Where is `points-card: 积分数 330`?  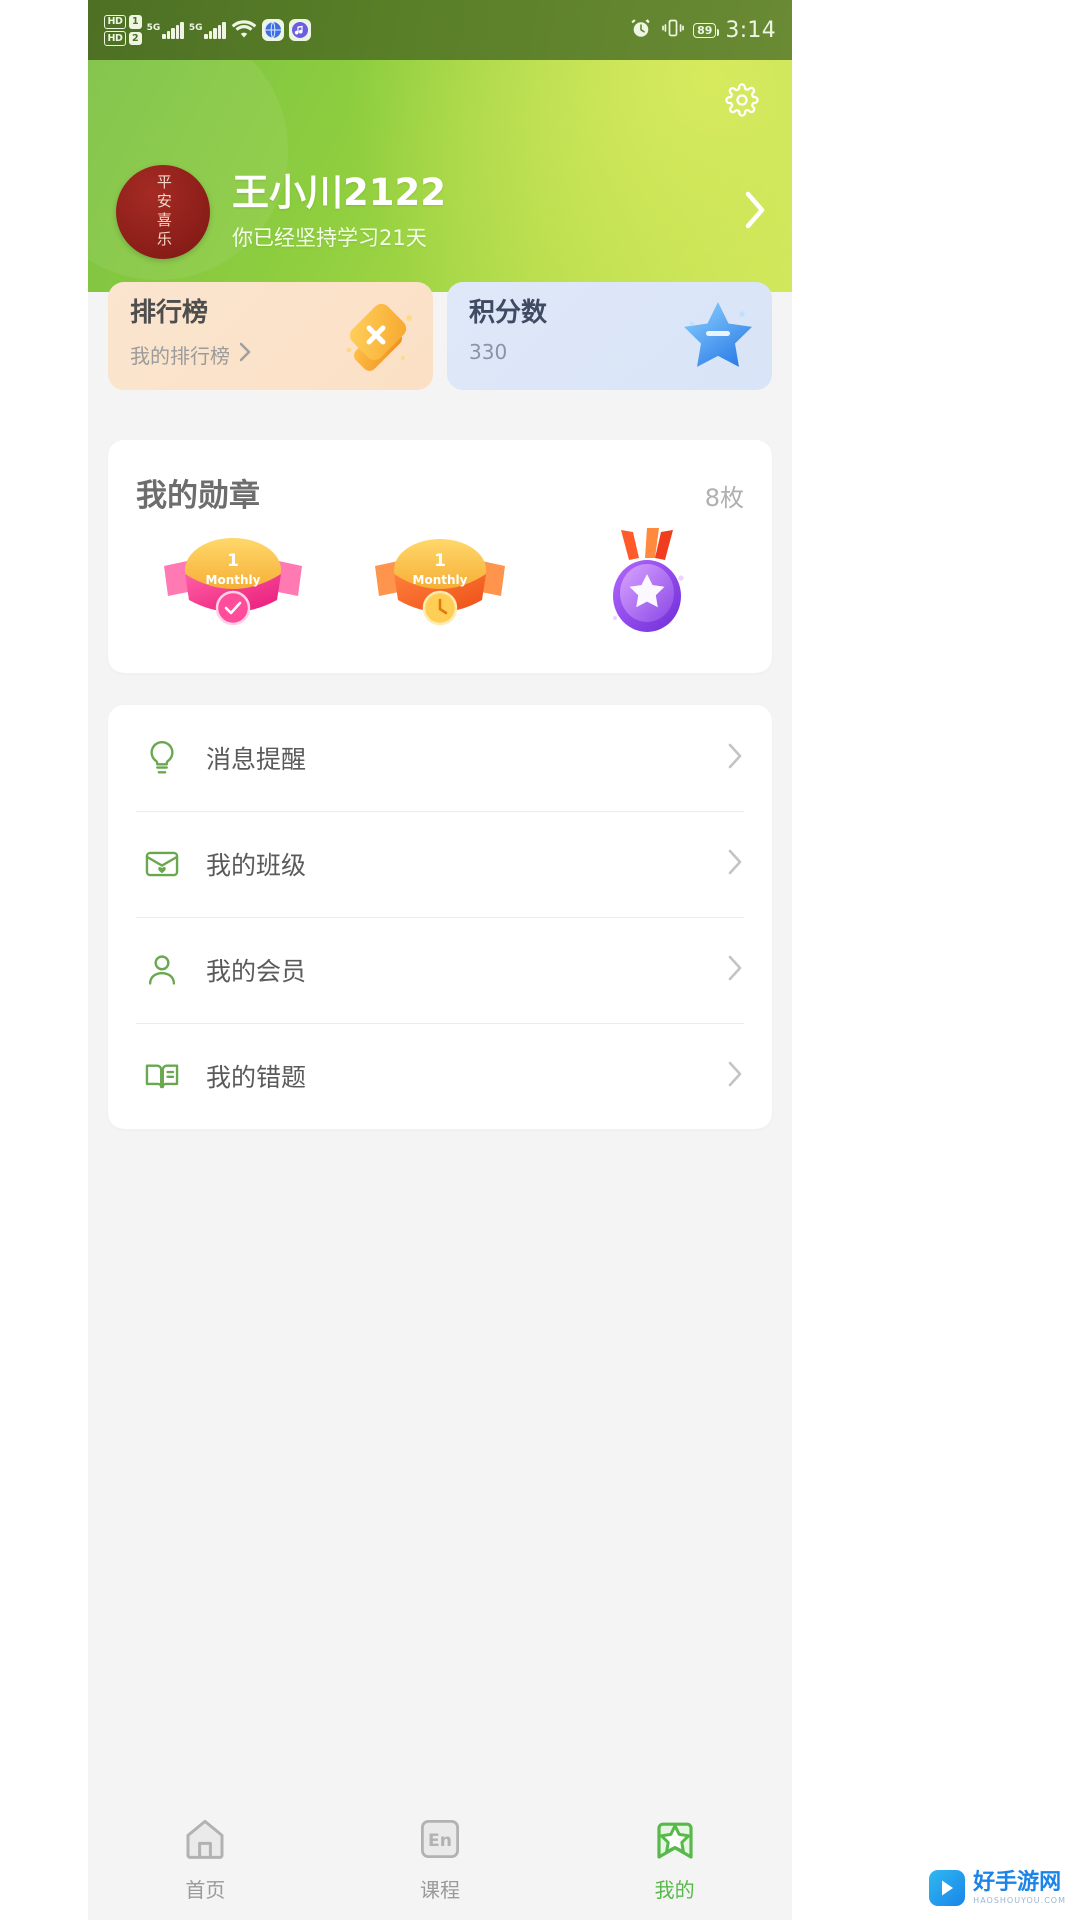
points-card: 积分数 330 is located at coordinates (609, 336).